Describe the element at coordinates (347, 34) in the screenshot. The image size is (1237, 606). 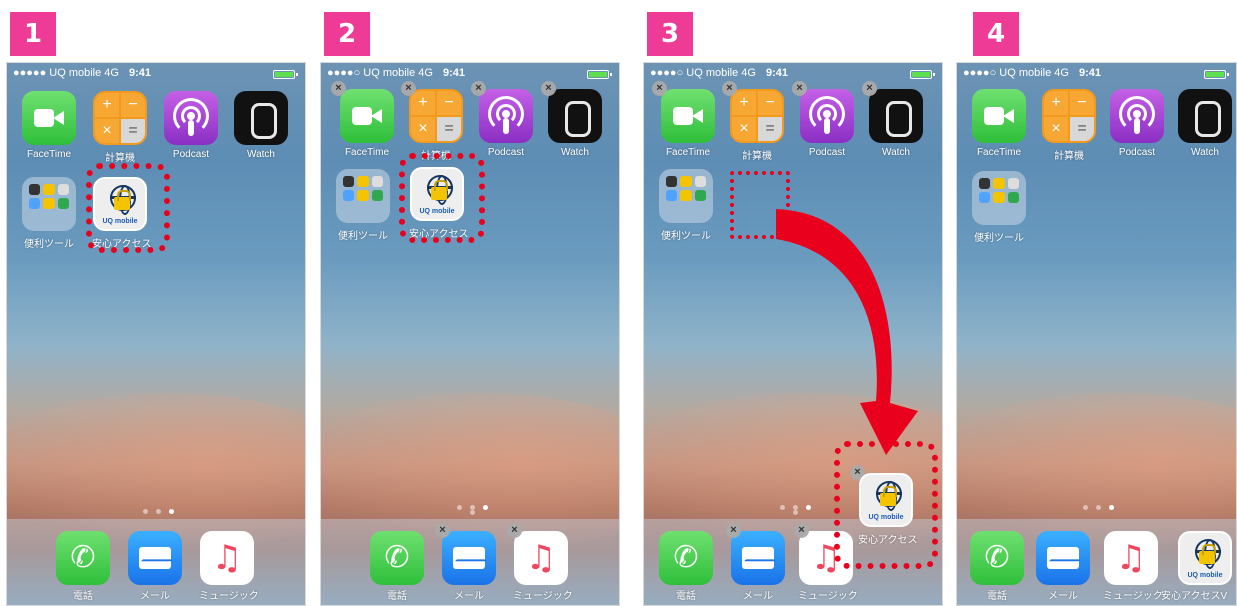
I see `step-number-badge: 2` at that location.